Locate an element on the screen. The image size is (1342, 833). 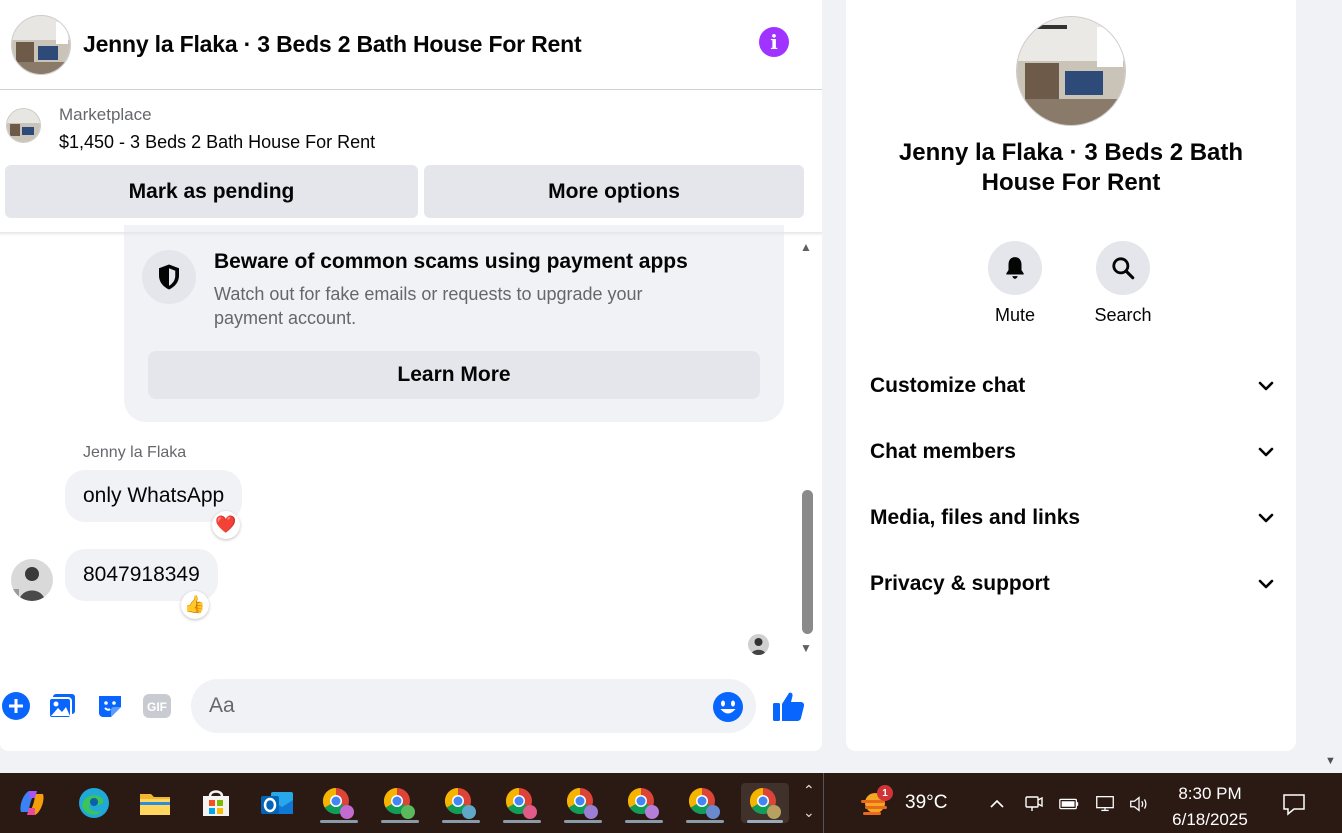
taskbar-divider is located at coordinates (823, 803).